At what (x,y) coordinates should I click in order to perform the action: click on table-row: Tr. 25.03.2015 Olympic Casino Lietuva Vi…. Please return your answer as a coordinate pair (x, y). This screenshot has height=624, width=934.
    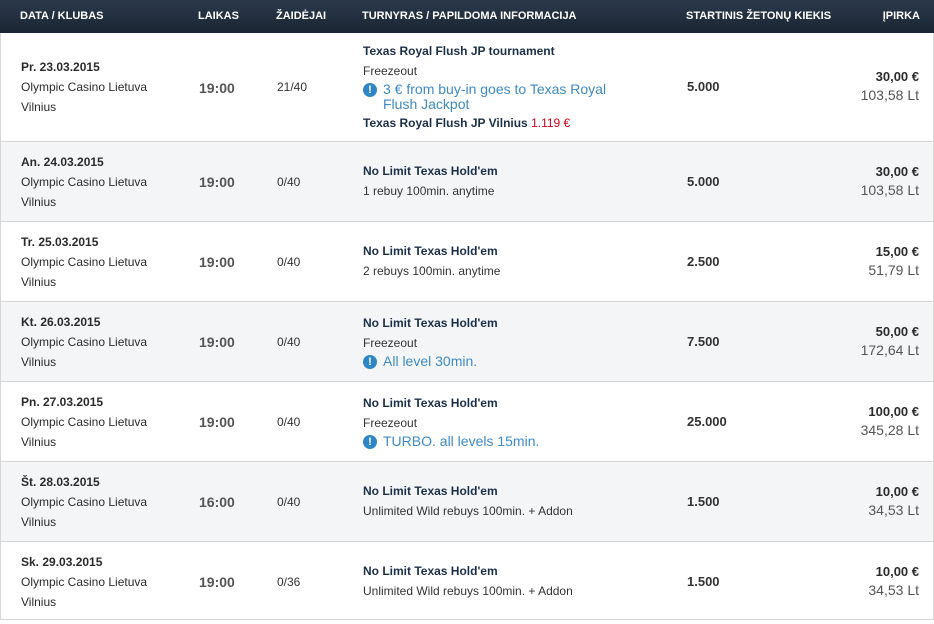
    Looking at the image, I should click on (467, 262).